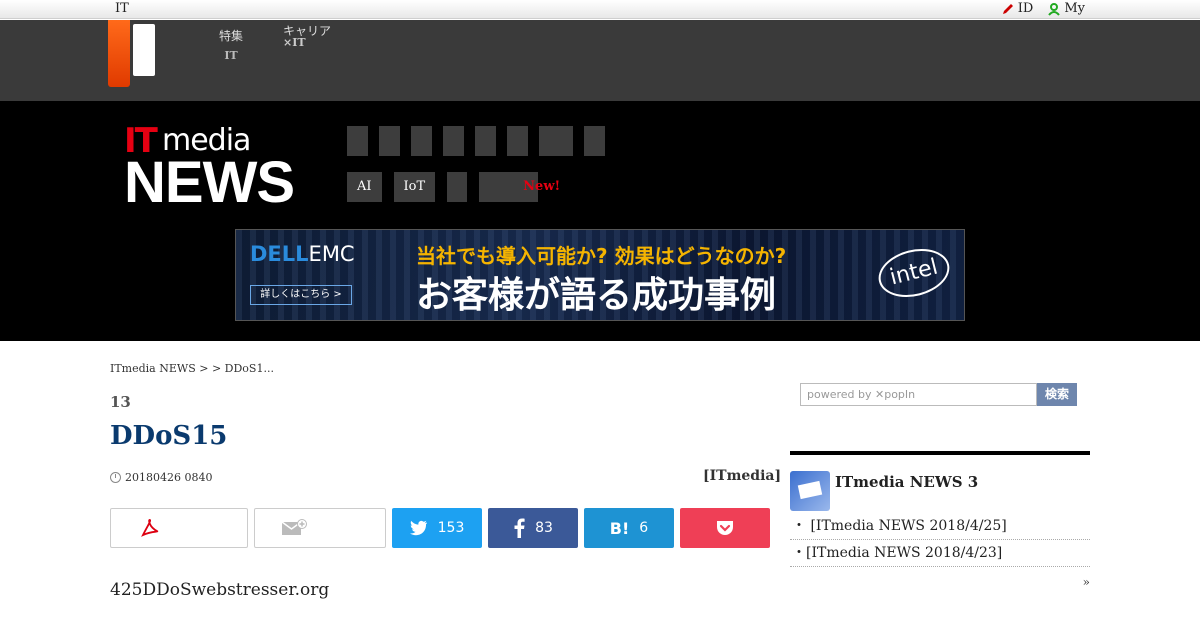  What do you see at coordinates (279, 254) in the screenshot?
I see `banner-brand-dell: DELL` at bounding box center [279, 254].